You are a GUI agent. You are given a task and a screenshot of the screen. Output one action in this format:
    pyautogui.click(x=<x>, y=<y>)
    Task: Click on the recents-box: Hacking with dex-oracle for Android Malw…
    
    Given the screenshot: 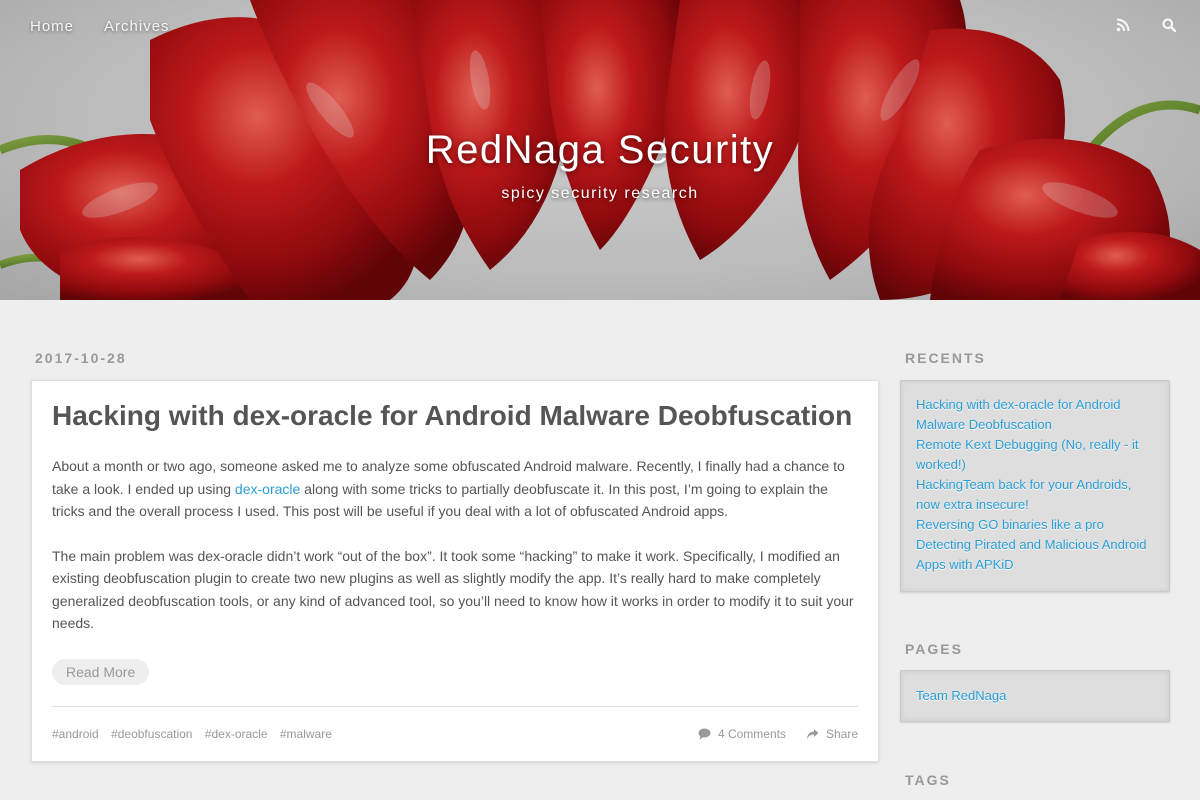 What is the action you would take?
    pyautogui.click(x=1035, y=486)
    